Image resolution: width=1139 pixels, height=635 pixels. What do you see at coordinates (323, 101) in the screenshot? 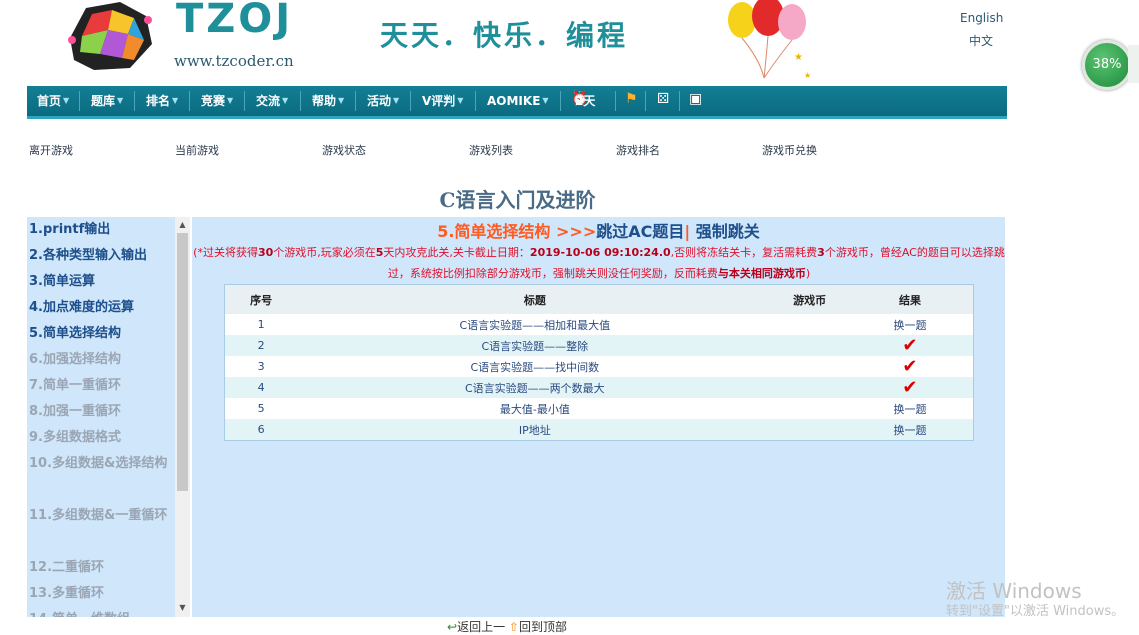
I see `nav-help: 帮助 ▼` at bounding box center [323, 101].